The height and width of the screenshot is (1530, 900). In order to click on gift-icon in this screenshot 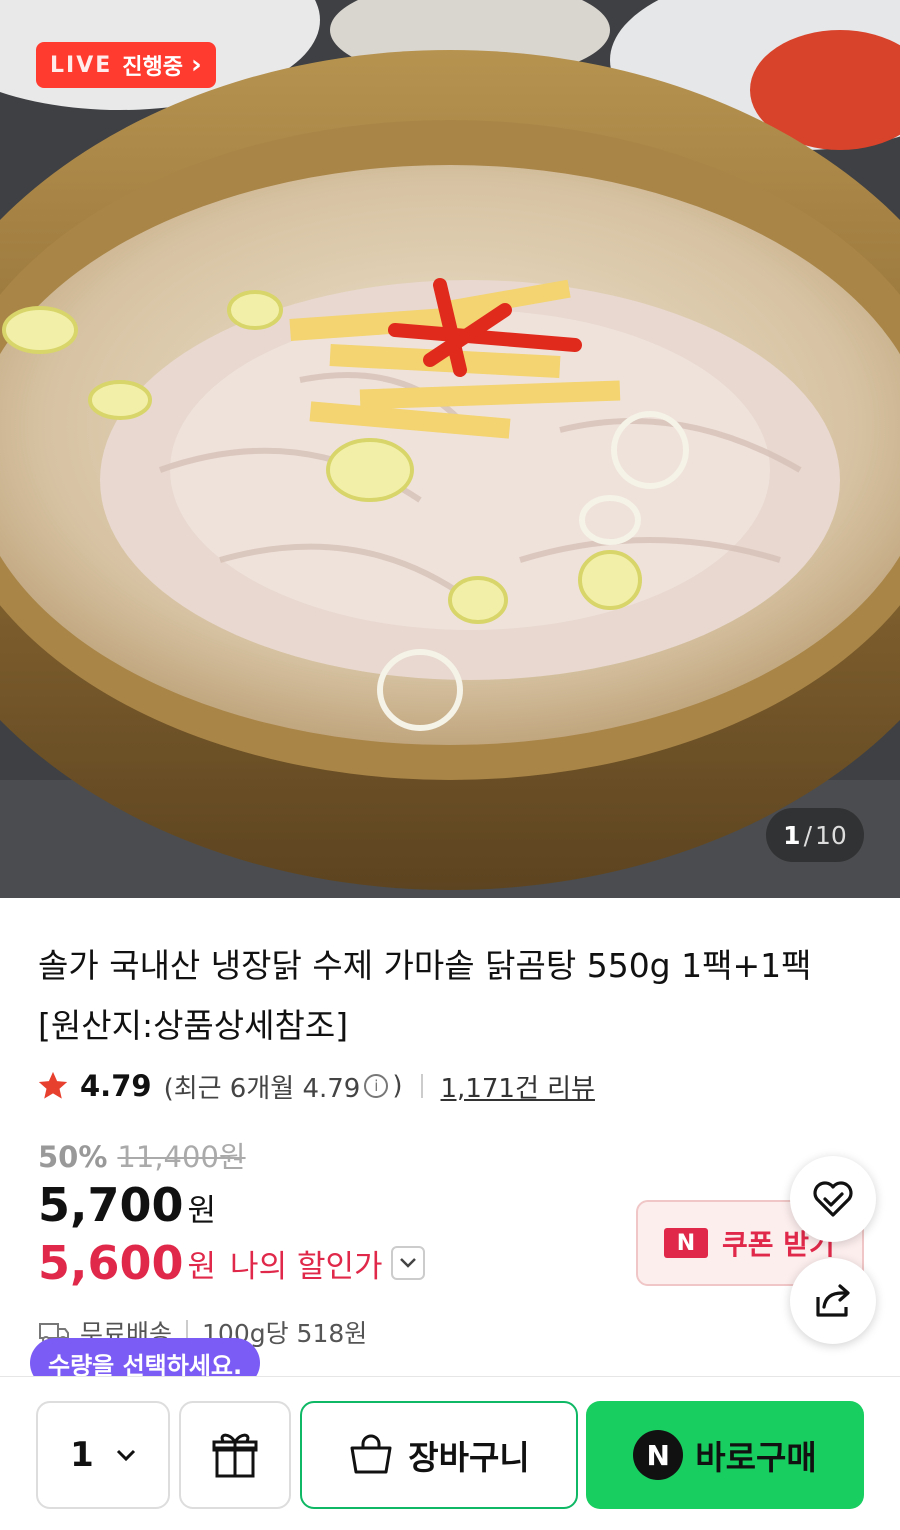, I will do `click(235, 1455)`.